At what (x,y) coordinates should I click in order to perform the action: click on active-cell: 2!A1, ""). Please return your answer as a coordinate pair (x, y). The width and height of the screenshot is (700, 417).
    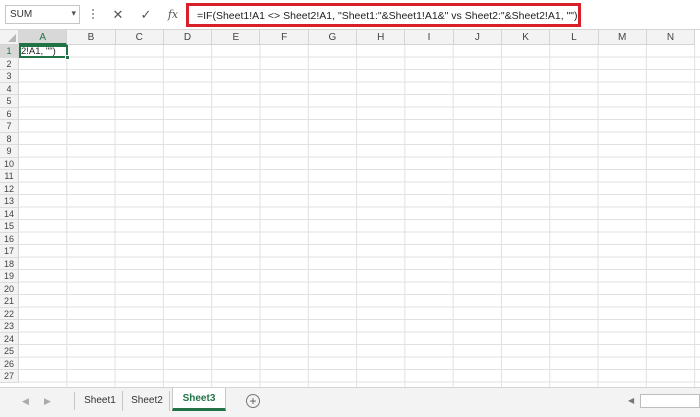
    Looking at the image, I should click on (43, 51).